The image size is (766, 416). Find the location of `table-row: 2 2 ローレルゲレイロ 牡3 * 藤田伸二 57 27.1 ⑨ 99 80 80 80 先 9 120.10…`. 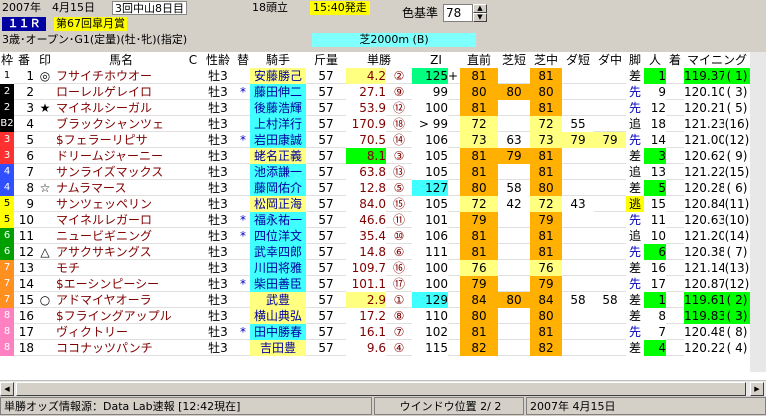

table-row: 2 2 ローレルゲレイロ 牡3 * 藤田伸二 57 27.1 ⑨ 99 80 80 80 先 9 120.10… is located at coordinates (375, 92).